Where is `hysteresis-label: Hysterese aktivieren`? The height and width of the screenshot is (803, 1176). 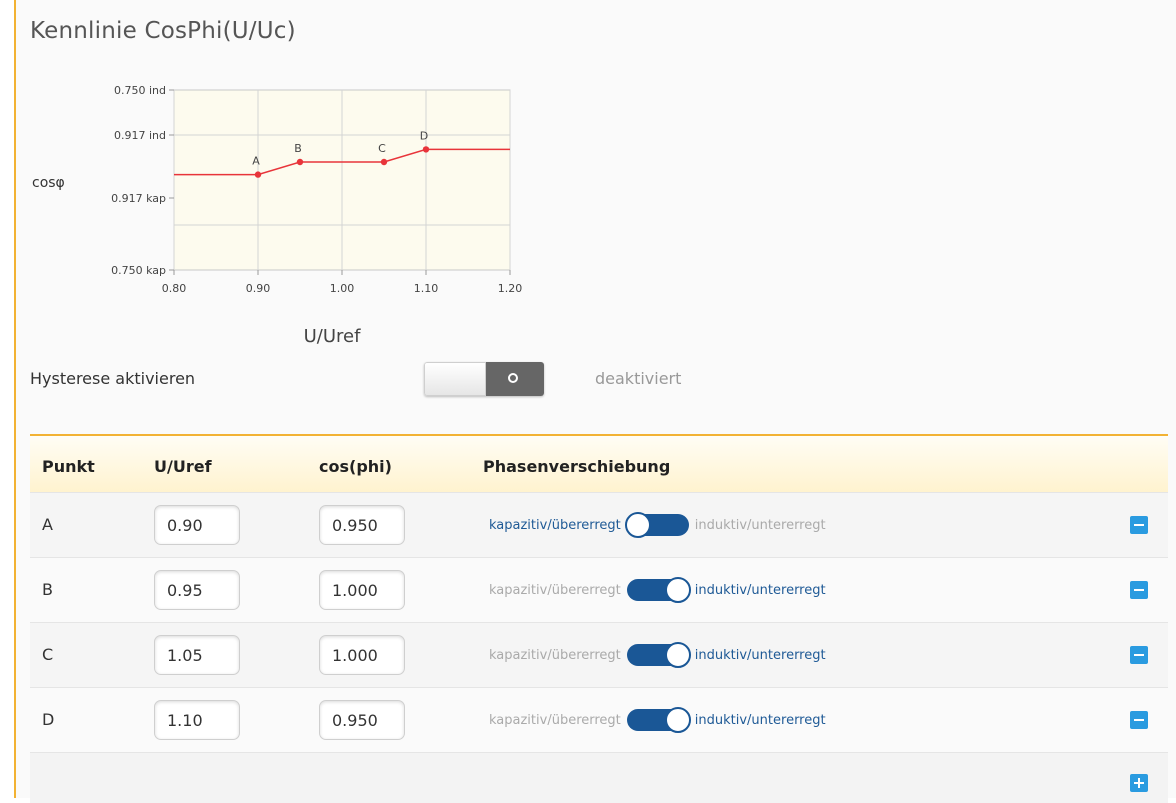
hysteresis-label: Hysterese aktivieren is located at coordinates (113, 378).